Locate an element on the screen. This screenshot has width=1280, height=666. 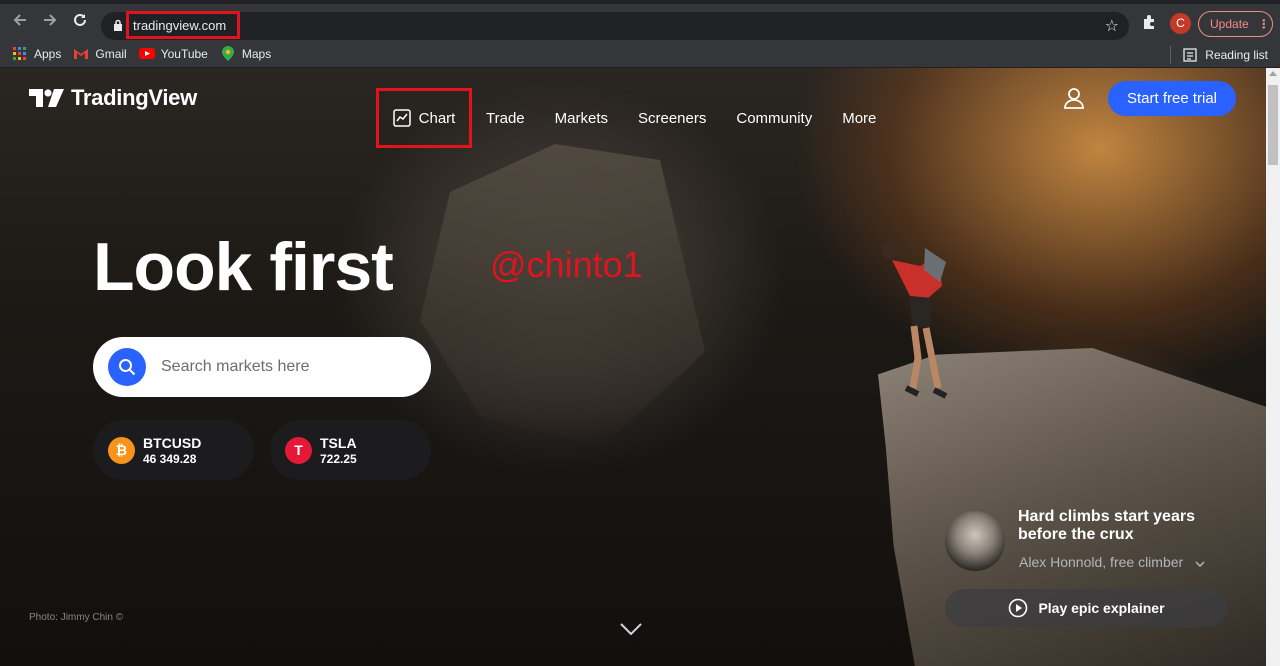
nav-label: Chart is located at coordinates (437, 118).